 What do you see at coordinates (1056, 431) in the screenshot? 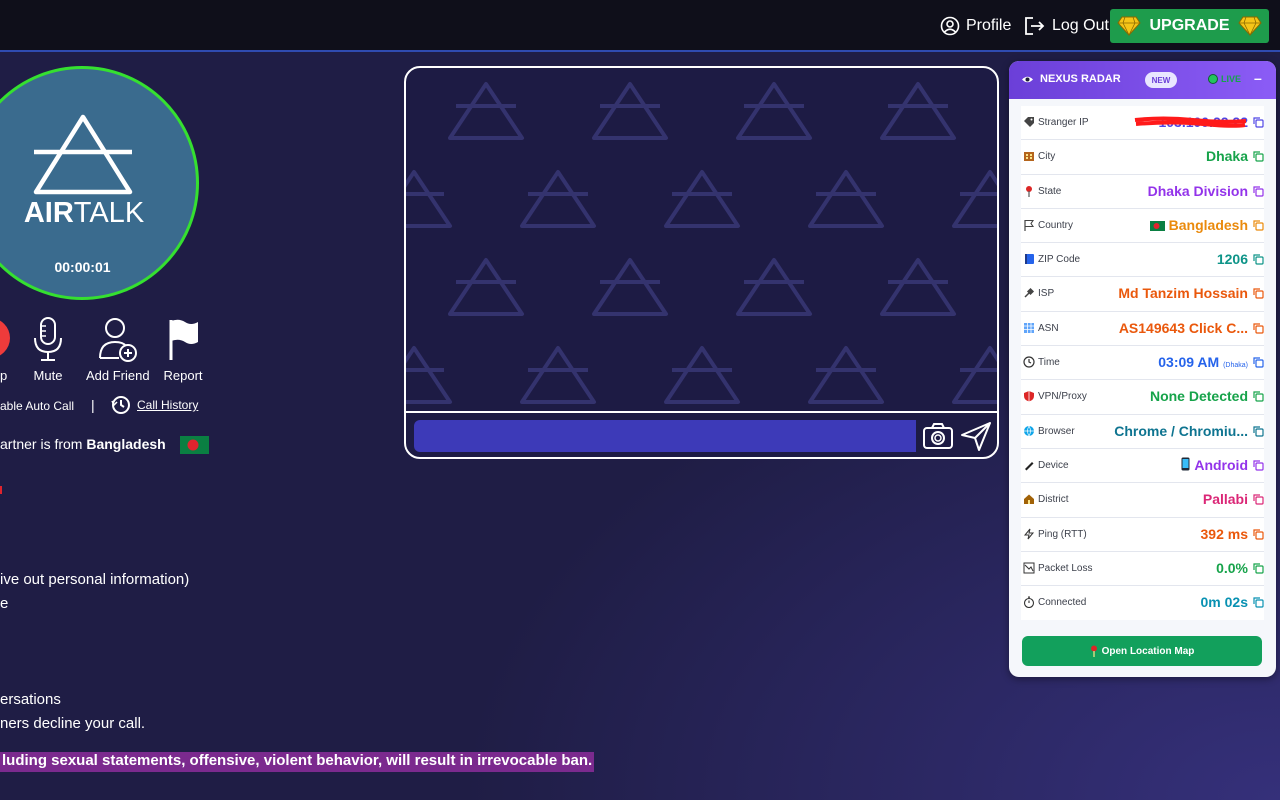
I see `row-key: Browser` at bounding box center [1056, 431].